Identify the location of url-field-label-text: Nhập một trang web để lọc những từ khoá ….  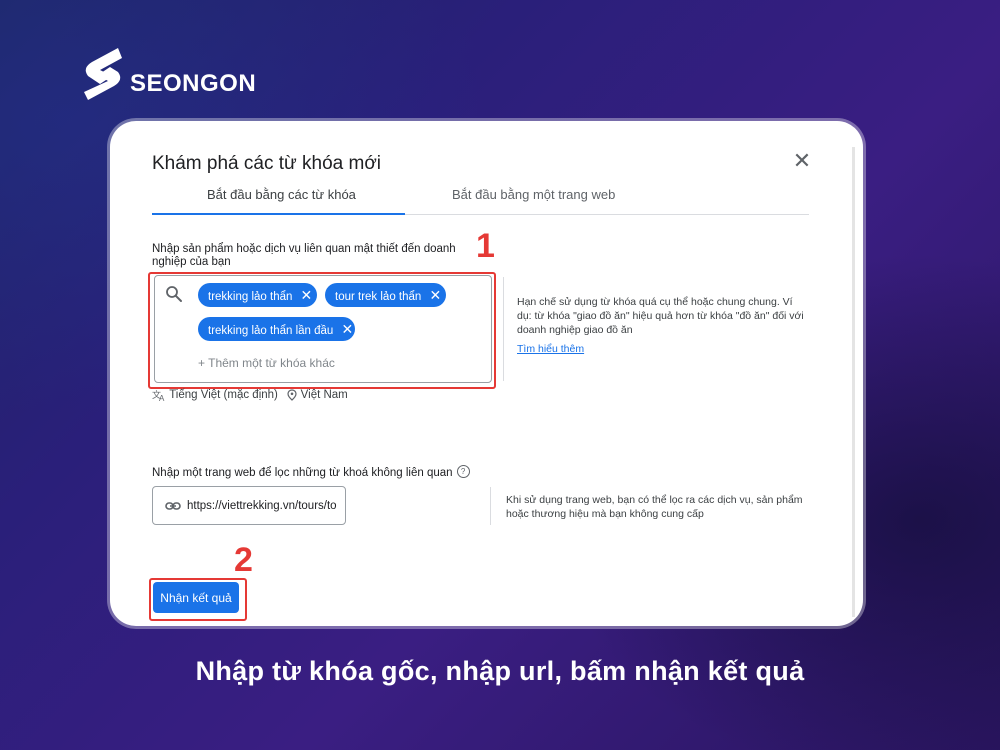
(302, 473).